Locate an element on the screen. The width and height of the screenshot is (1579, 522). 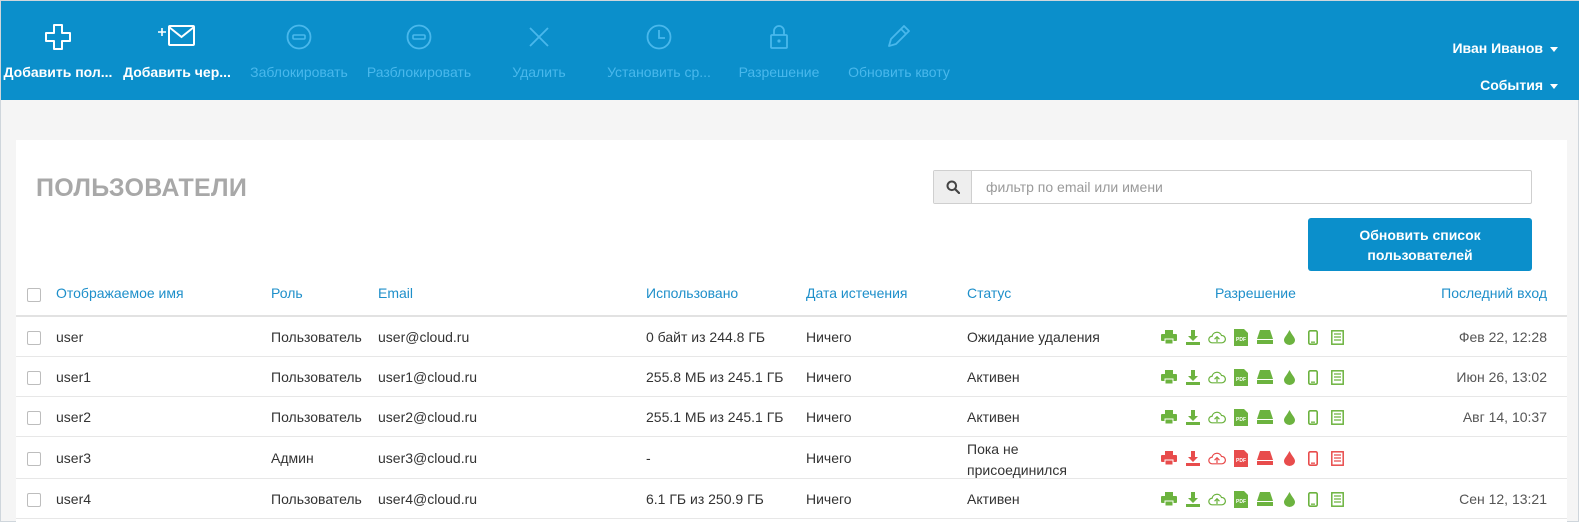
user-display-name: user4 is located at coordinates (73, 499).